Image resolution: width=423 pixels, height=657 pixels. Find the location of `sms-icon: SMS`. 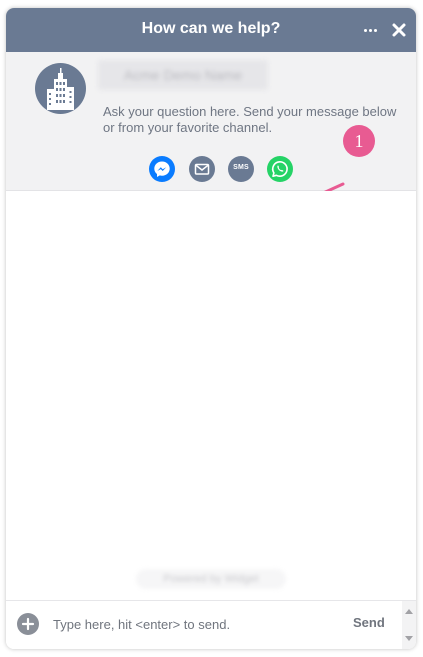

sms-icon: SMS is located at coordinates (241, 167).